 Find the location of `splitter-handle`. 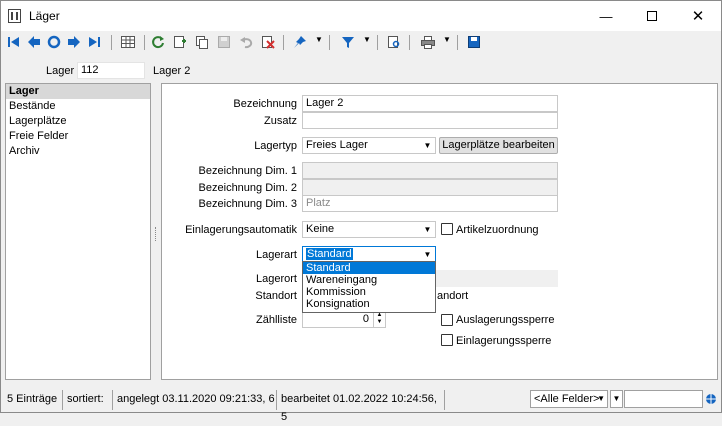

splitter-handle is located at coordinates (156, 234).